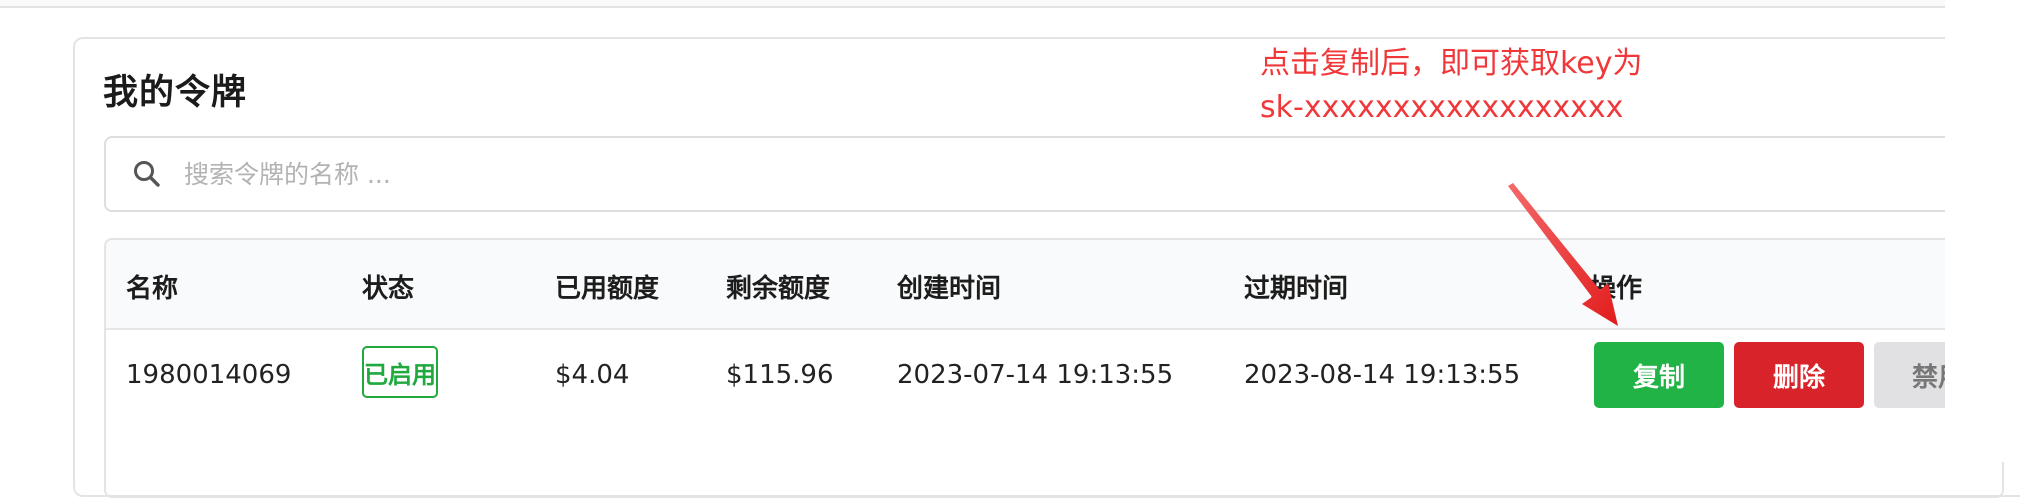 This screenshot has width=2020, height=498. What do you see at coordinates (152, 289) in the screenshot?
I see `col-header-name: 名称` at bounding box center [152, 289].